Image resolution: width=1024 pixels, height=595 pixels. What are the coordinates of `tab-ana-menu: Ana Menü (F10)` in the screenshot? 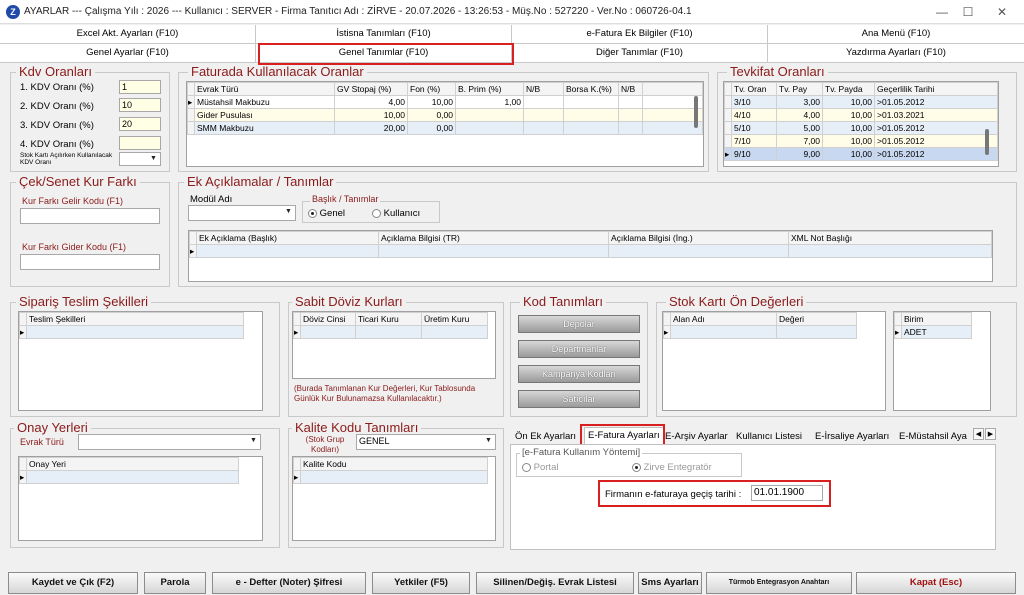 It's located at (896, 34).